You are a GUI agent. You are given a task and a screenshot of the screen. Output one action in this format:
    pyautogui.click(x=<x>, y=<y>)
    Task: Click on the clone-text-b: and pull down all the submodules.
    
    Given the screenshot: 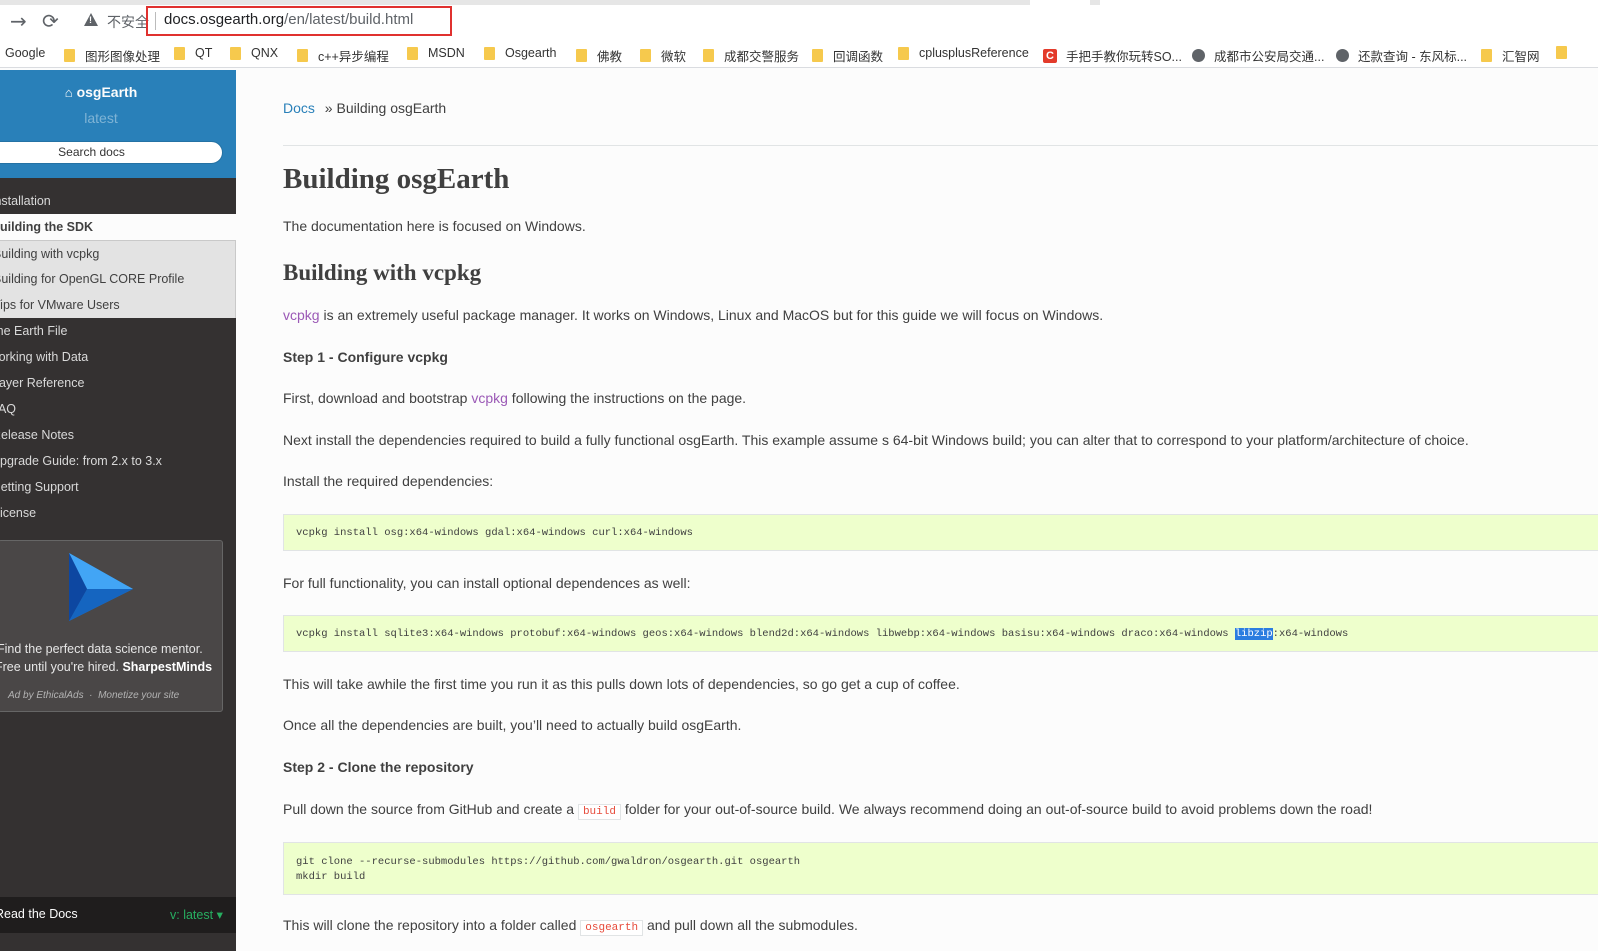 What is the action you would take?
    pyautogui.click(x=750, y=925)
    